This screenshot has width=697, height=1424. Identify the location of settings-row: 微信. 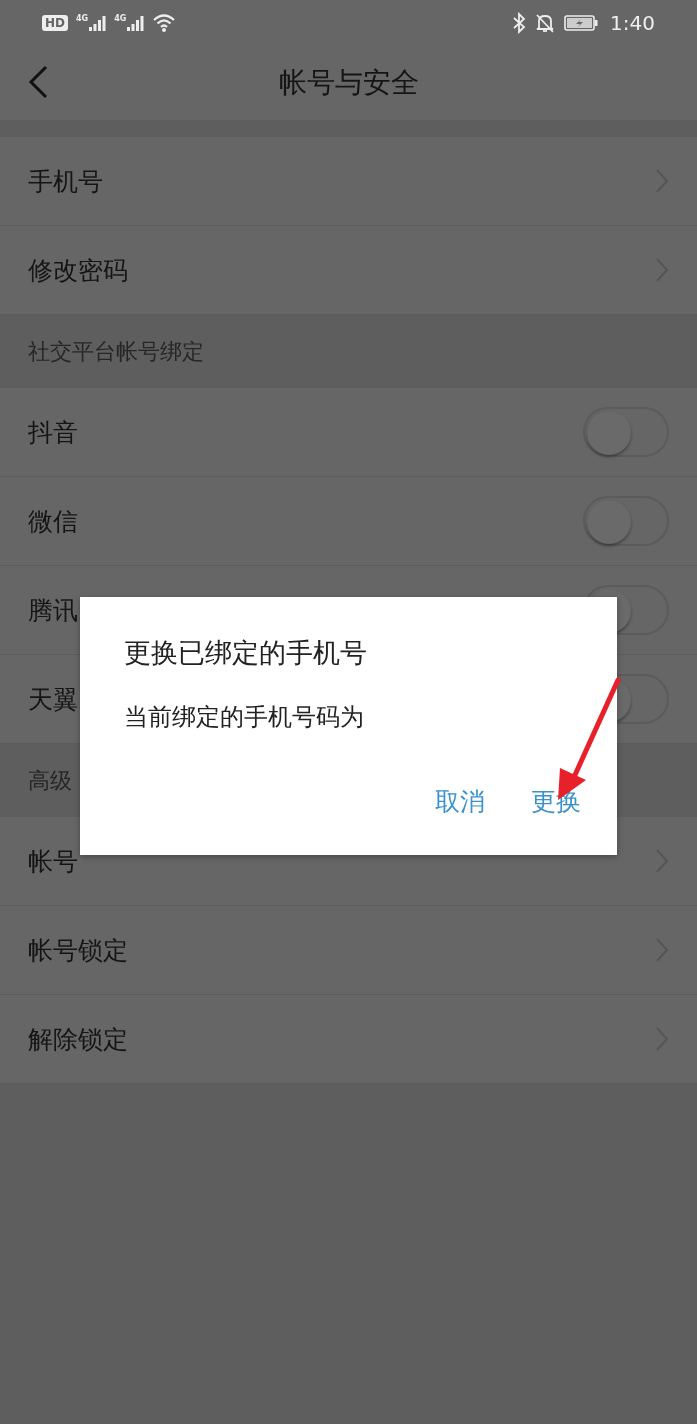
(348, 521).